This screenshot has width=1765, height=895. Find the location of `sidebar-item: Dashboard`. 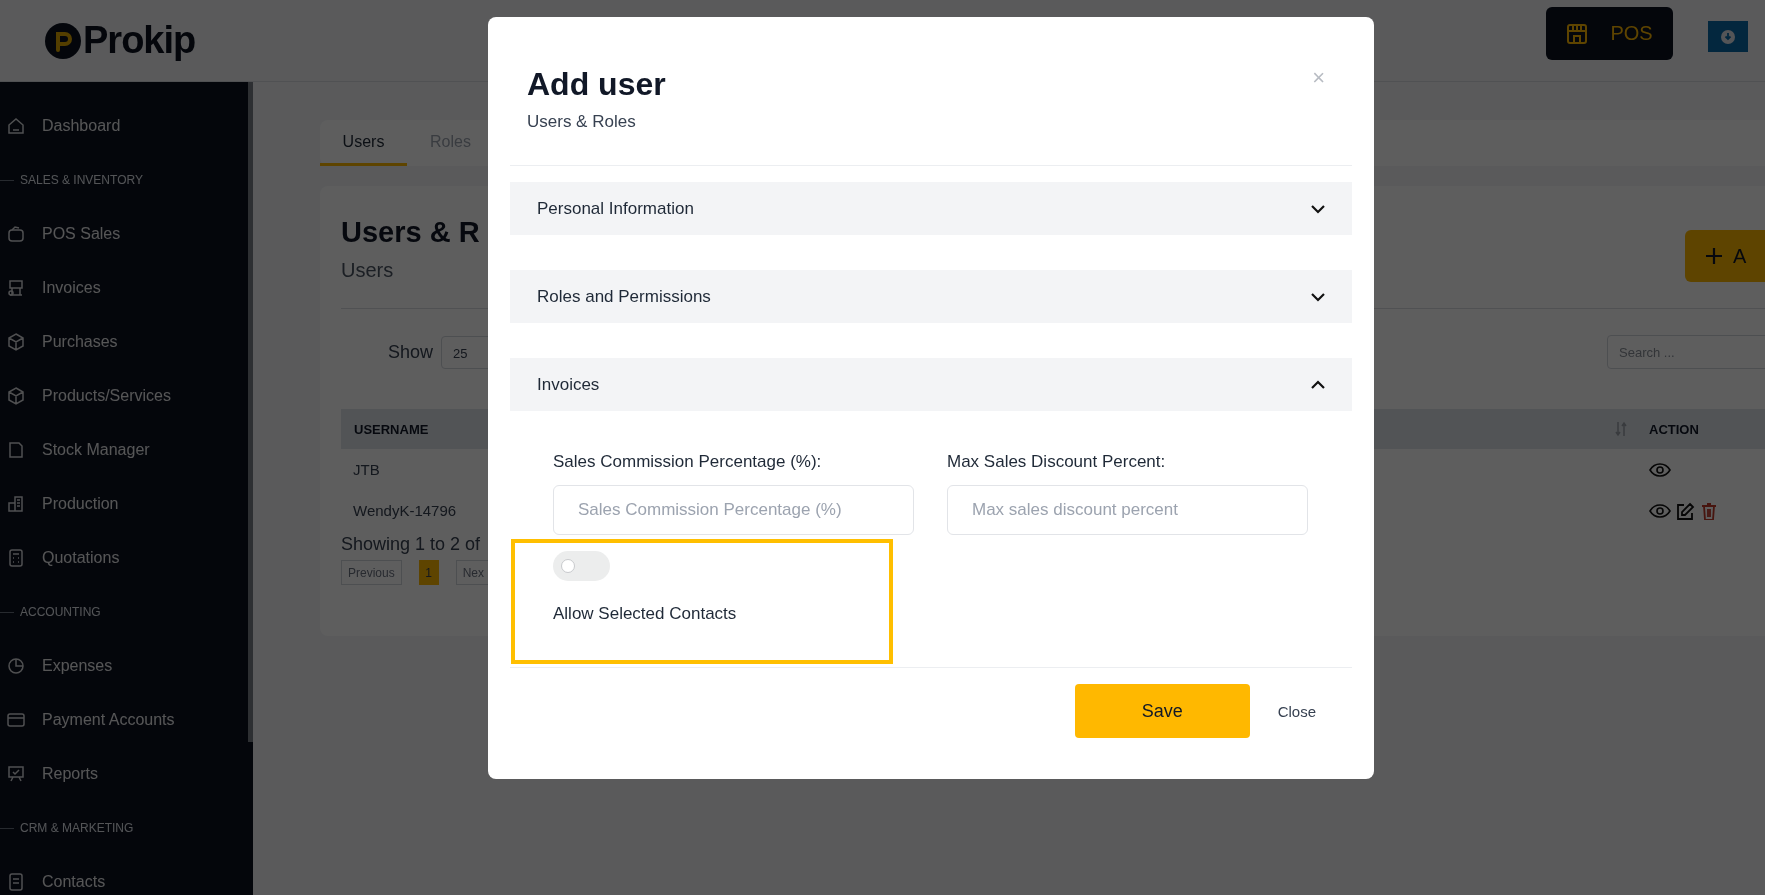

sidebar-item: Dashboard is located at coordinates (124, 126).